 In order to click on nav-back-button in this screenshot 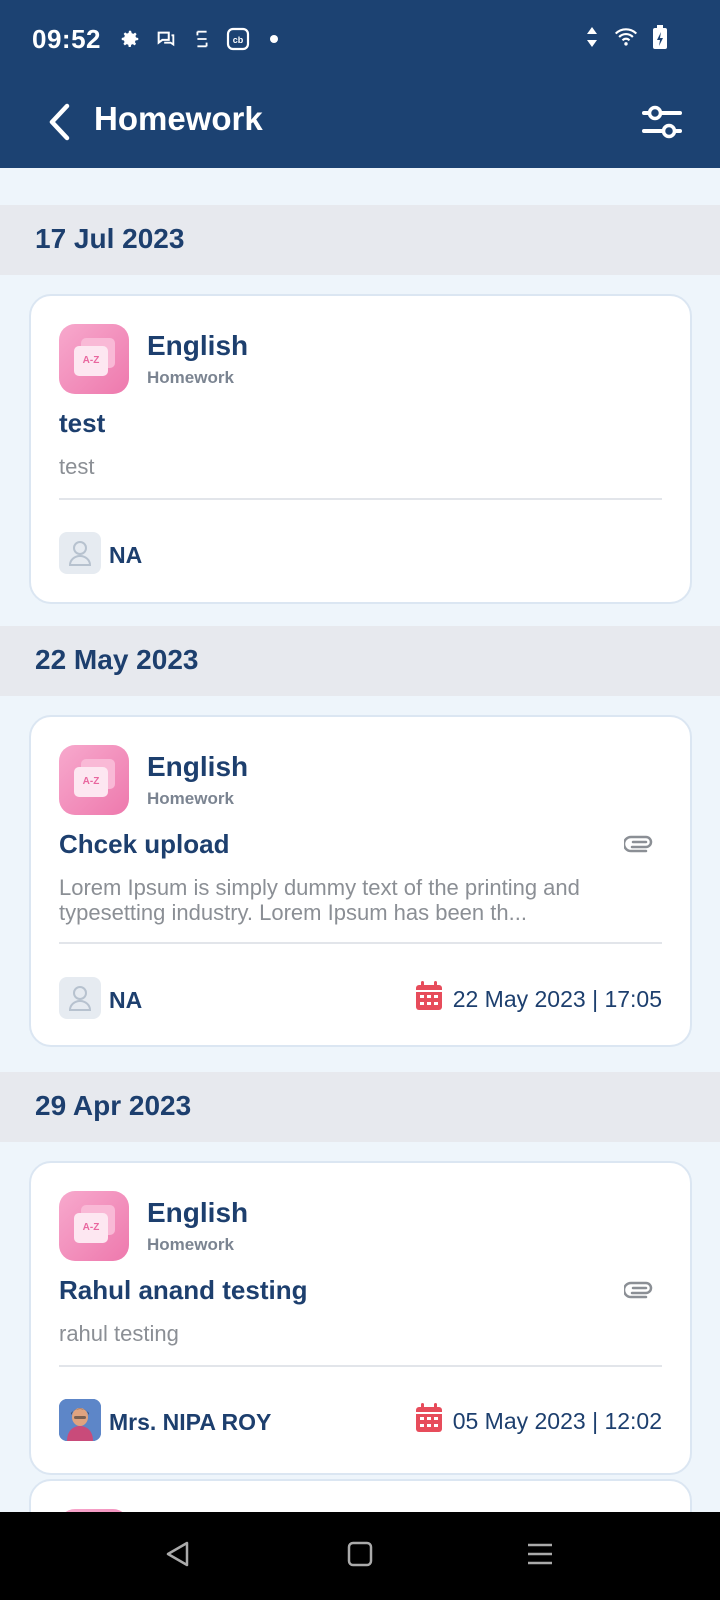, I will do `click(178, 1556)`.